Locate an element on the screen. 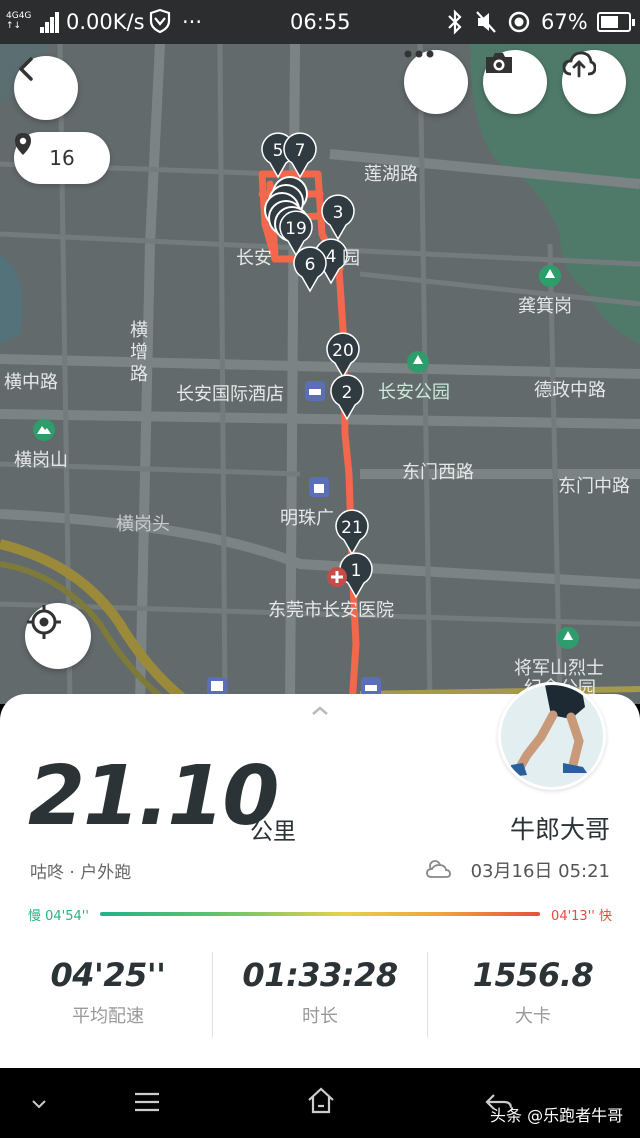 This screenshot has width=640, height=1138. km-marker-label: 2 is located at coordinates (347, 393).